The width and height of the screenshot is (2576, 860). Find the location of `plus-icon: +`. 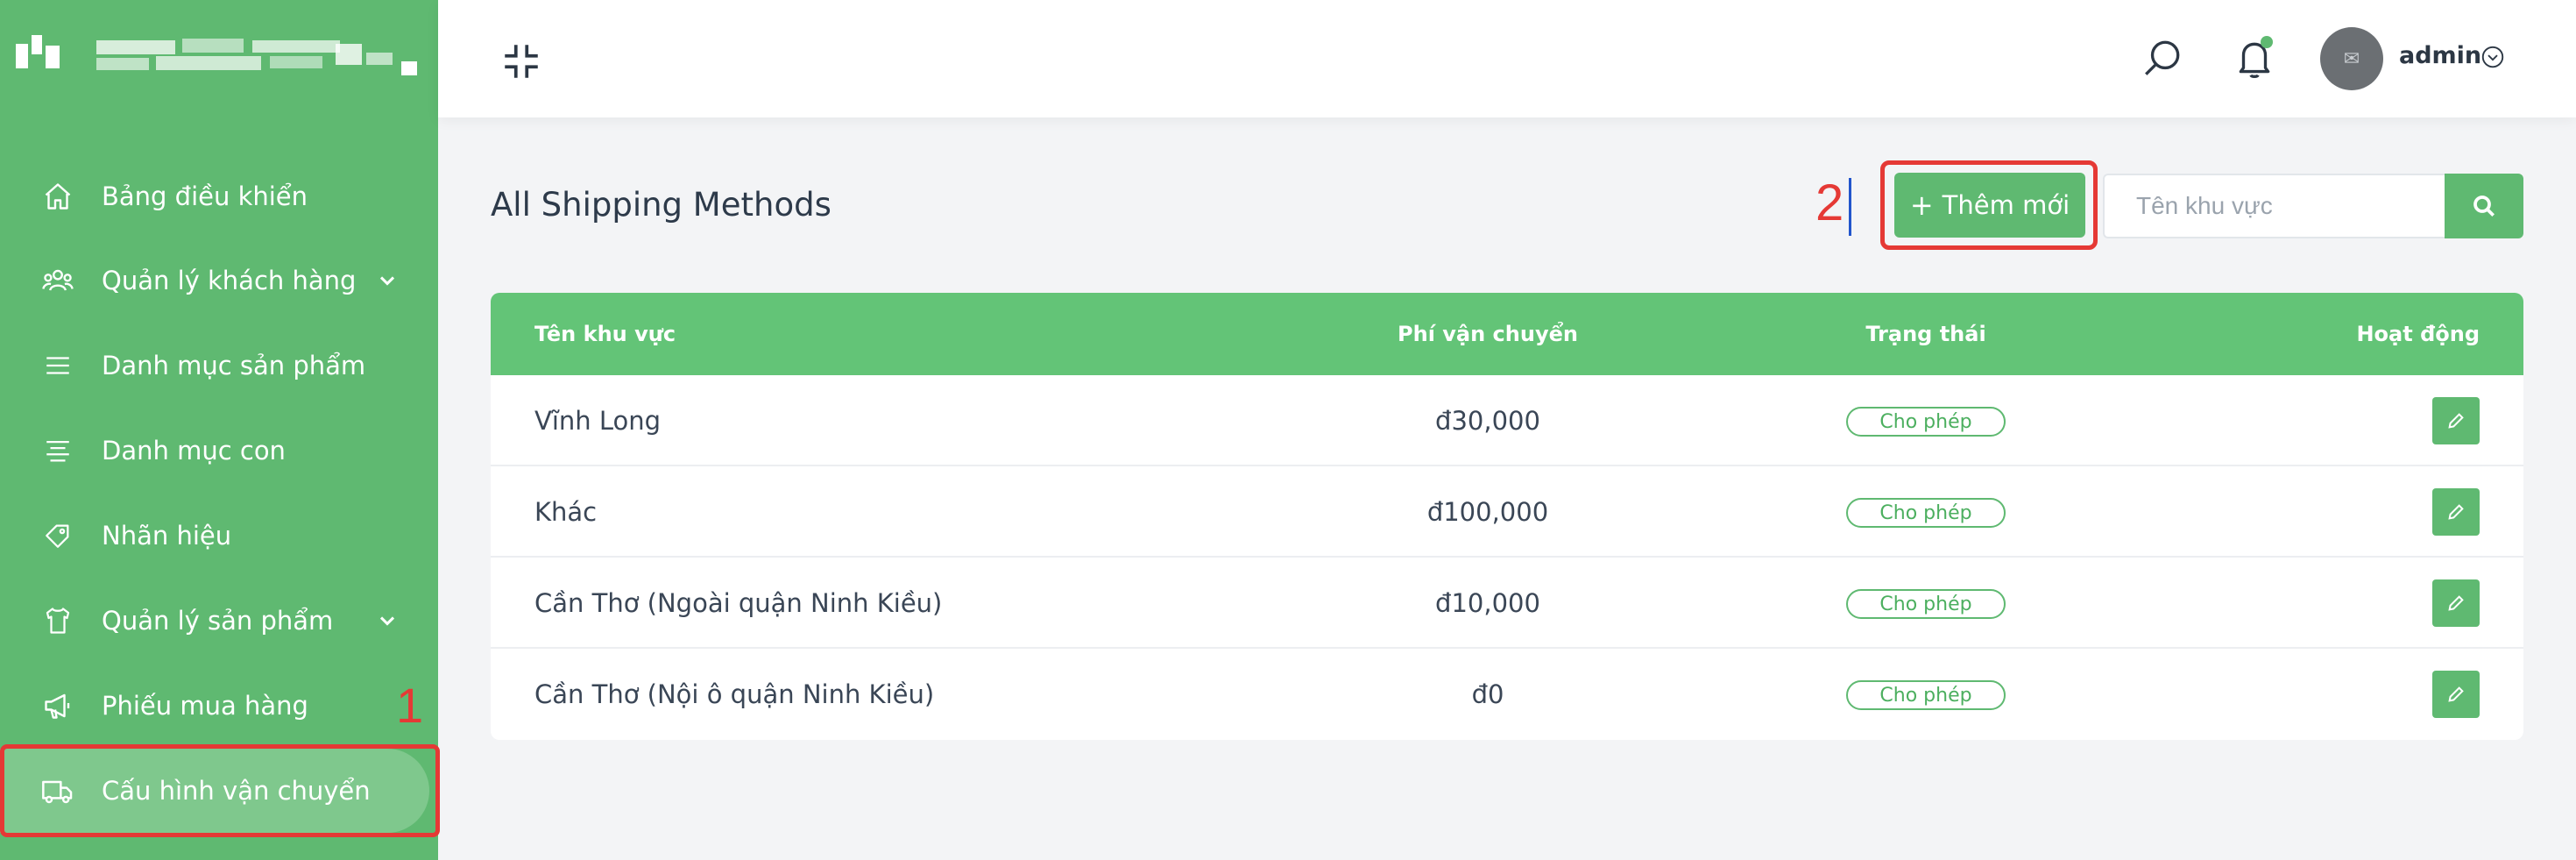

plus-icon: + is located at coordinates (1921, 205).